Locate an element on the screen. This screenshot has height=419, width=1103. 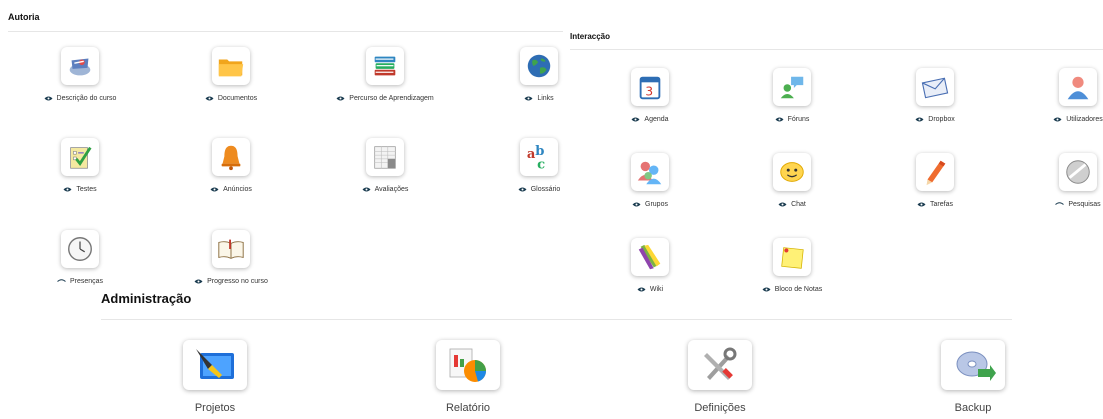
tools-icon is located at coordinates (720, 365).